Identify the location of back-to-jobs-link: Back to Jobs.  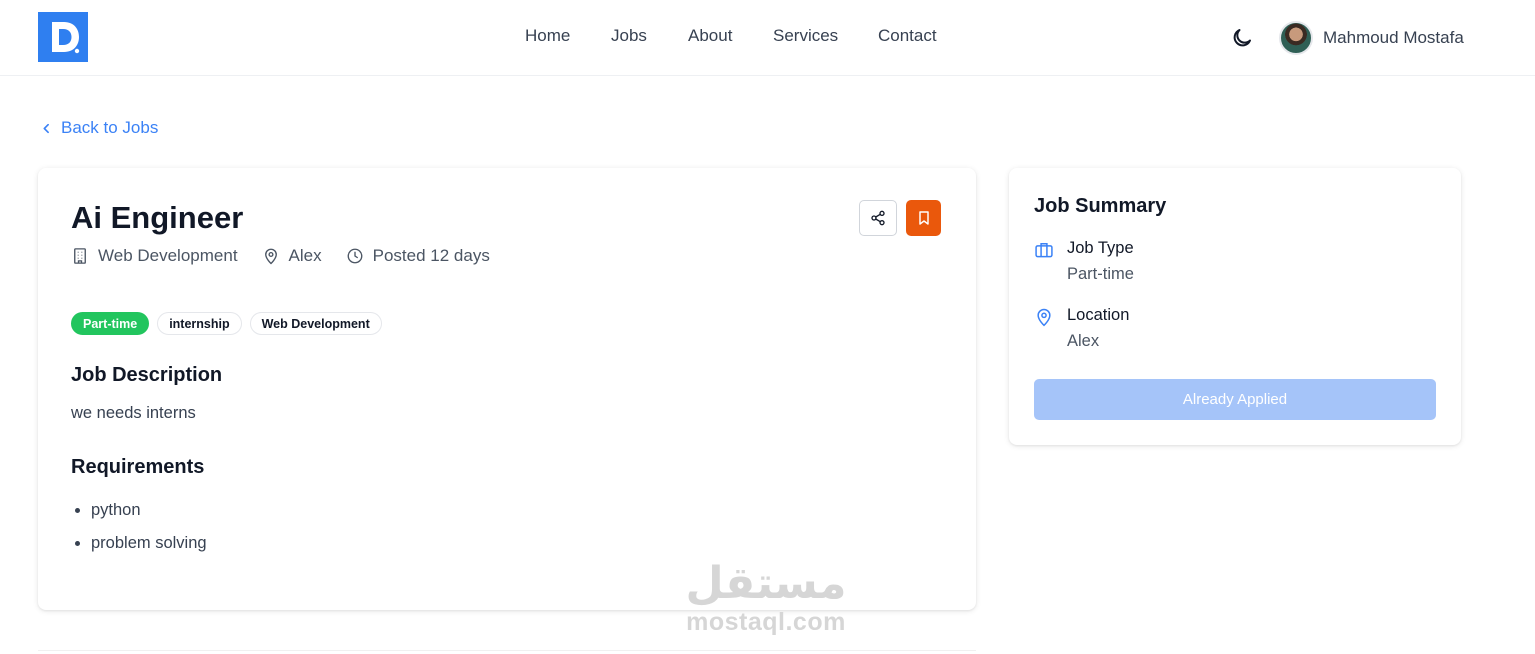
(99, 128).